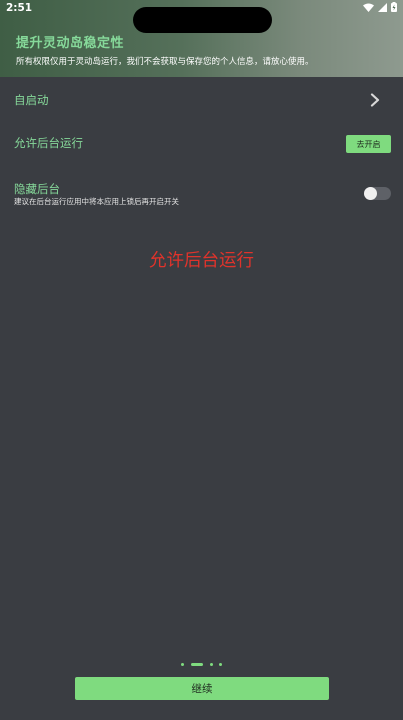 The height and width of the screenshot is (720, 403). I want to click on autostart-label: 自启动, so click(31, 100).